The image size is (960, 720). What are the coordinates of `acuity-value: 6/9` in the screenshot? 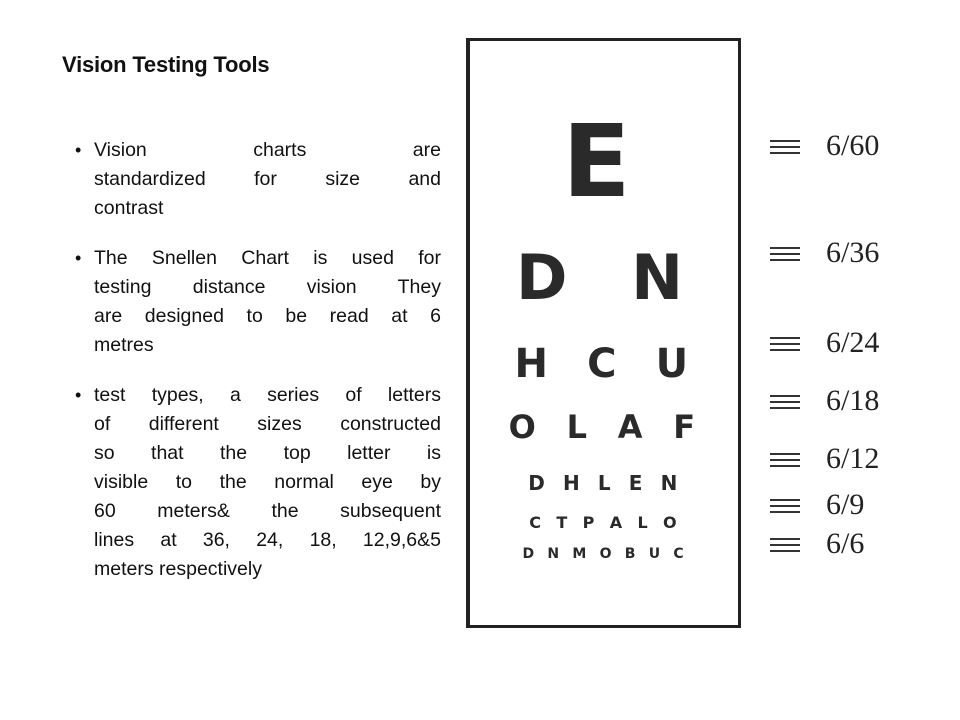 It's located at (845, 504).